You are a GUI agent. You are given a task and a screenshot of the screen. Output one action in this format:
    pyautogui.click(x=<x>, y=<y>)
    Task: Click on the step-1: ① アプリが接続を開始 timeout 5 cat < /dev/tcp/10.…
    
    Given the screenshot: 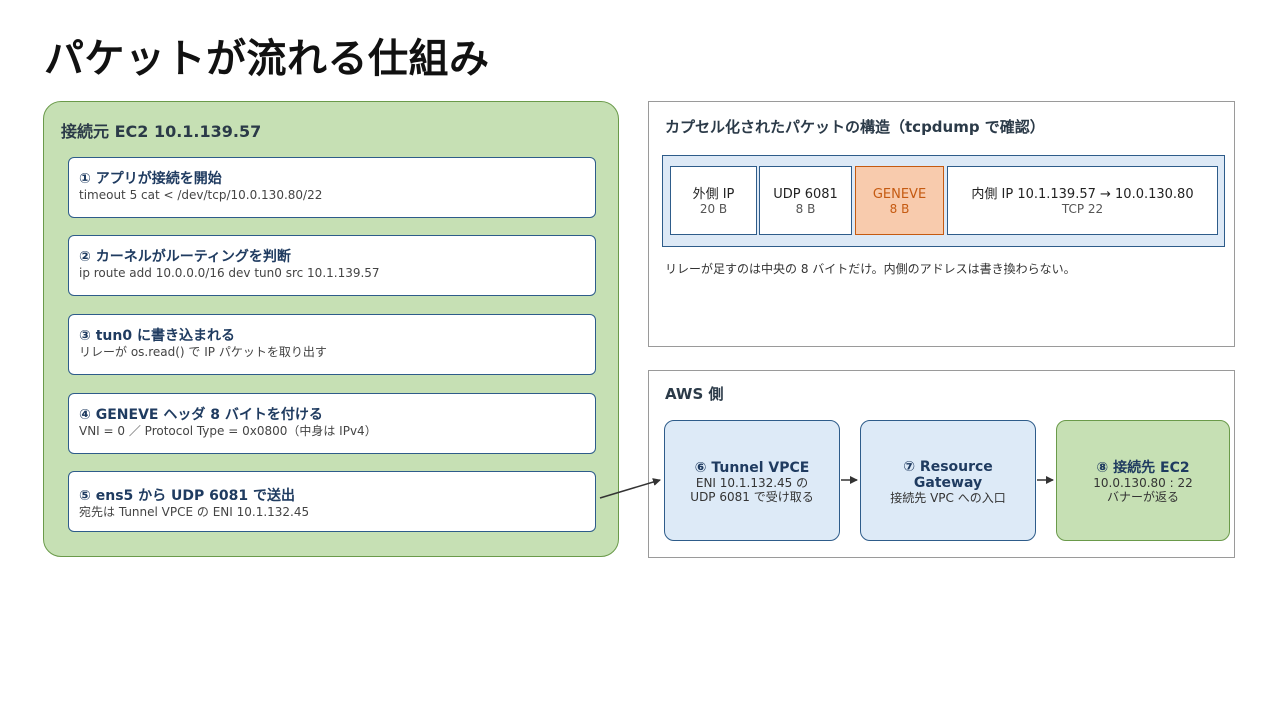 What is the action you would take?
    pyautogui.click(x=332, y=187)
    